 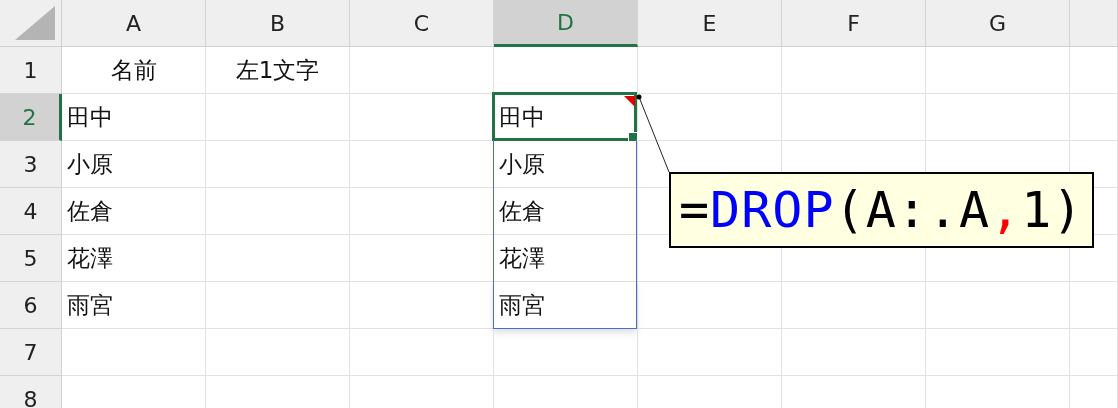 What do you see at coordinates (31, 164) in the screenshot?
I see `row-header: 3` at bounding box center [31, 164].